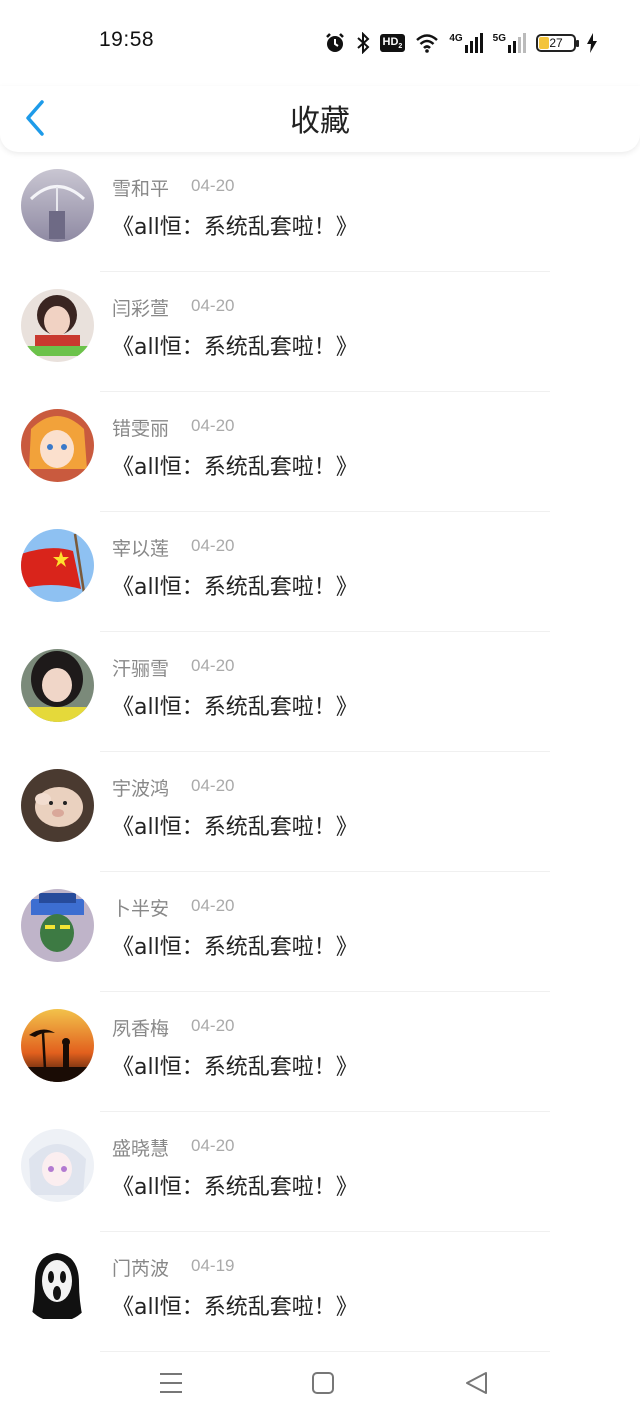 The width and height of the screenshot is (640, 1422). What do you see at coordinates (141, 1149) in the screenshot?
I see `item-author: 盛晓慧` at bounding box center [141, 1149].